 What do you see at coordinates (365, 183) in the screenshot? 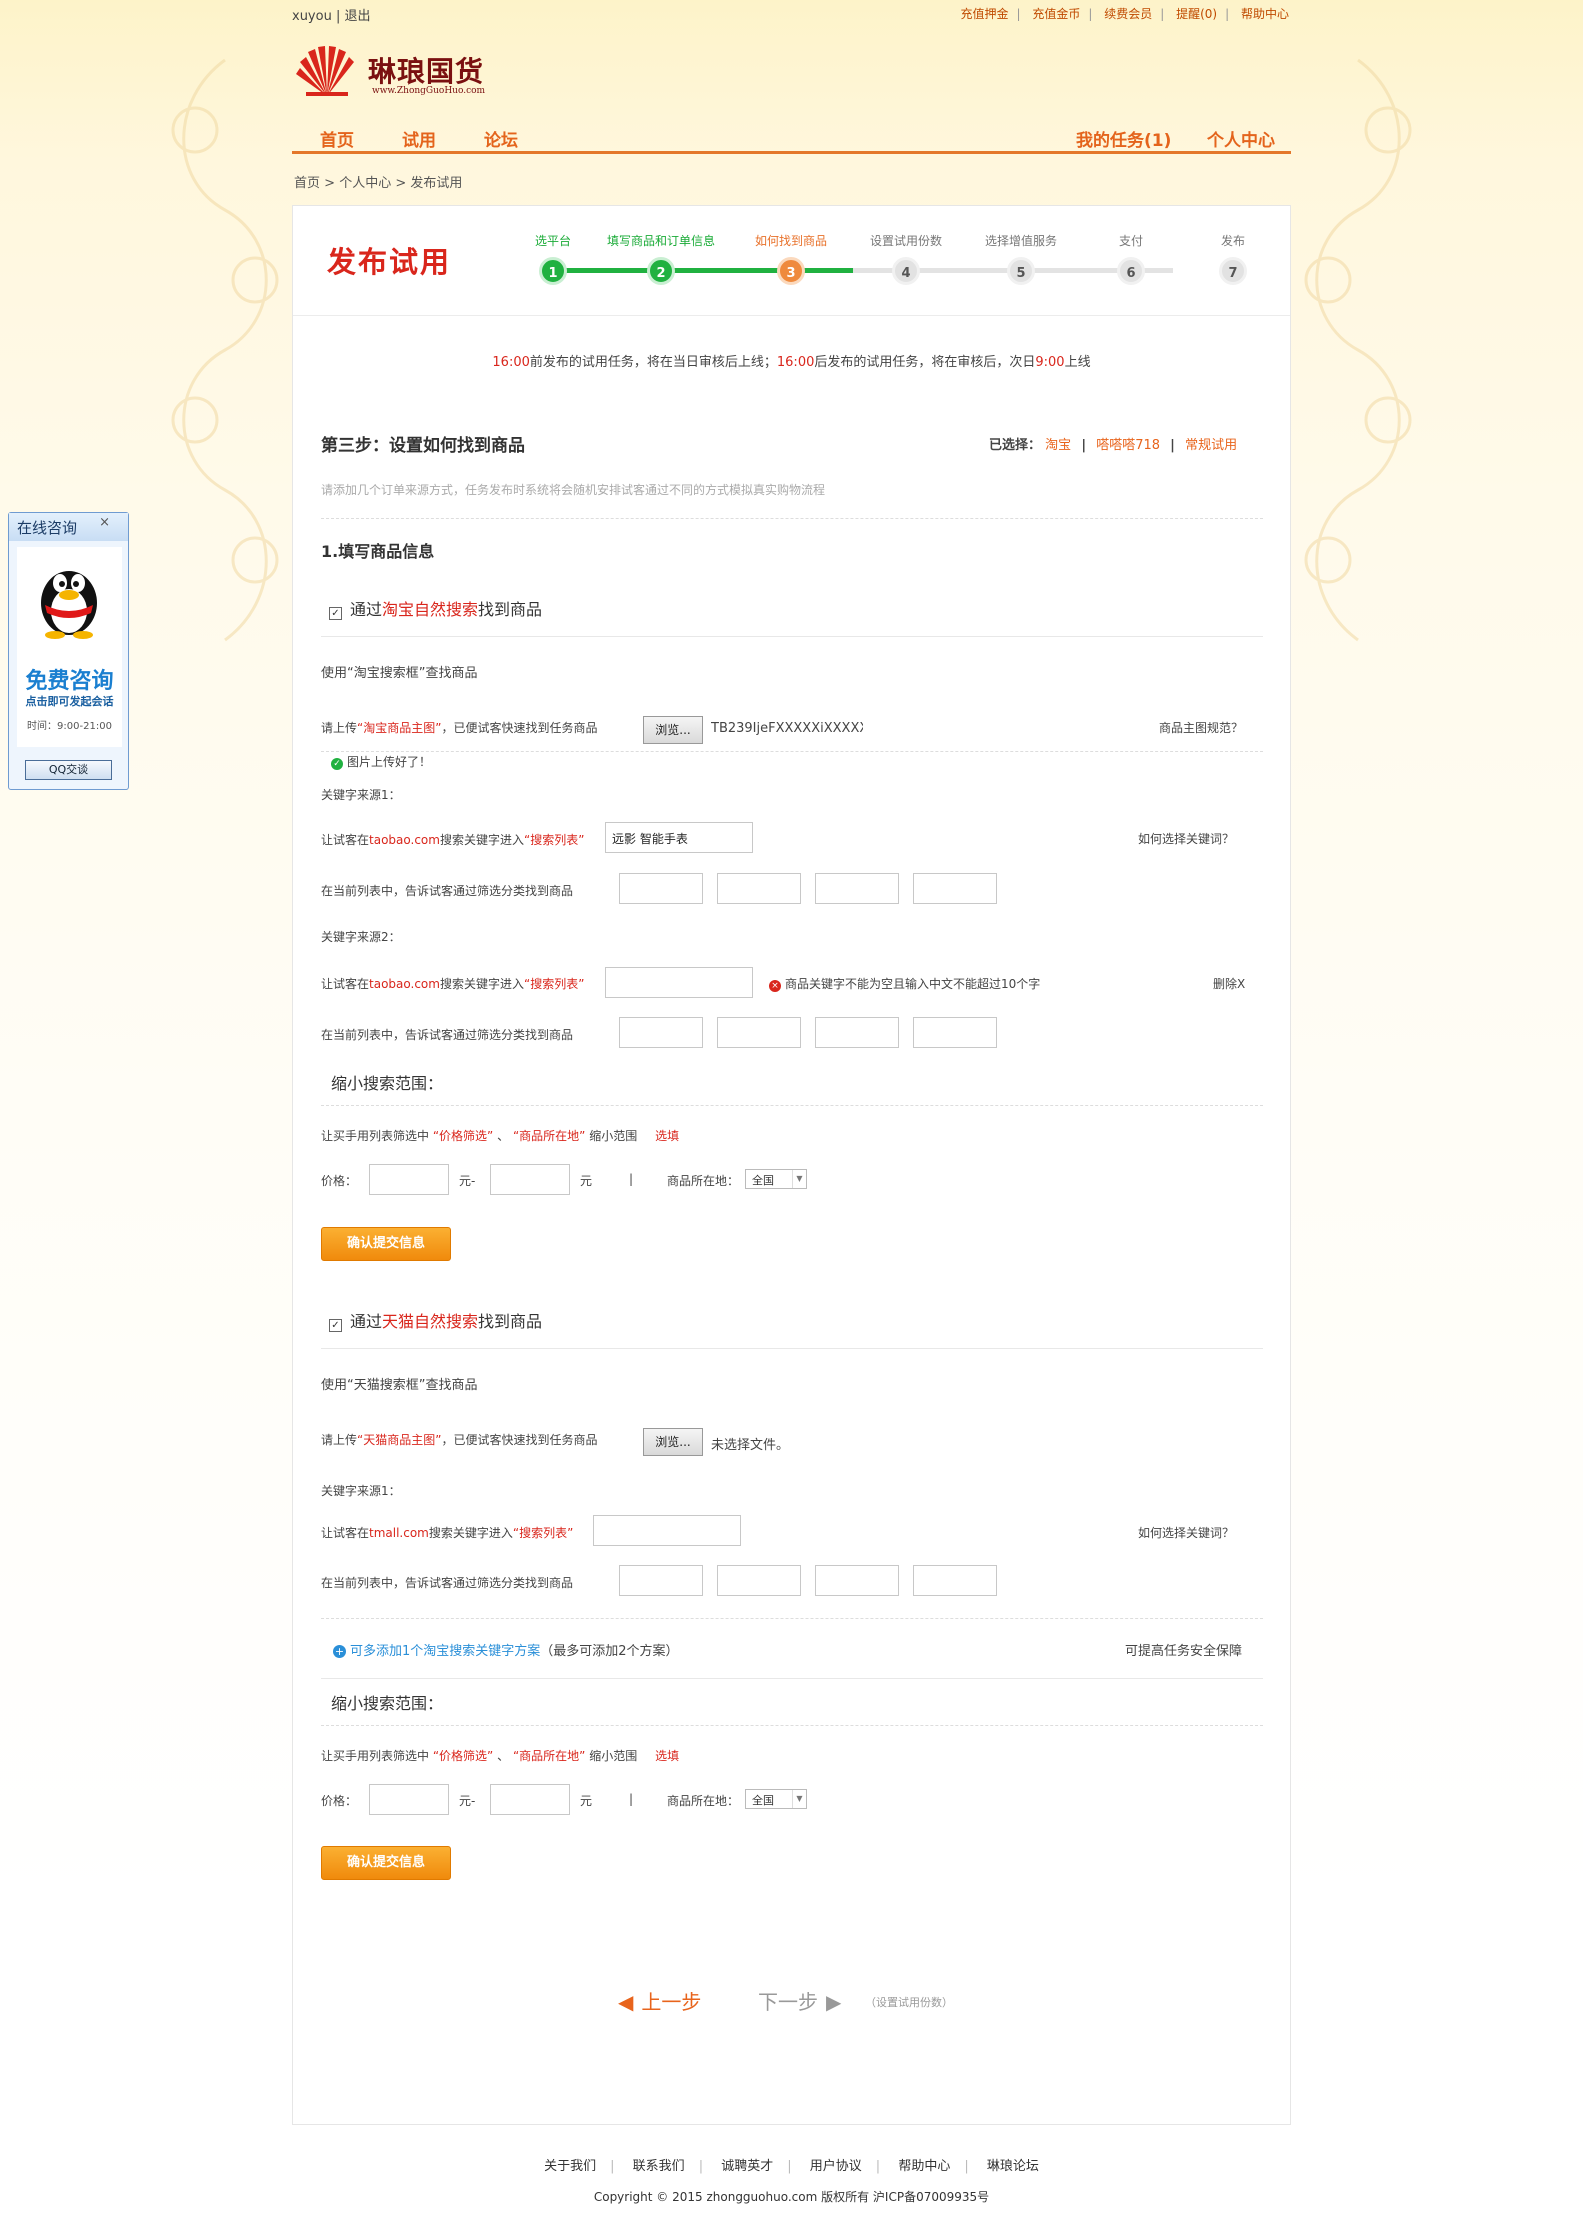
I see `crumb-user-center: 个人中心` at bounding box center [365, 183].